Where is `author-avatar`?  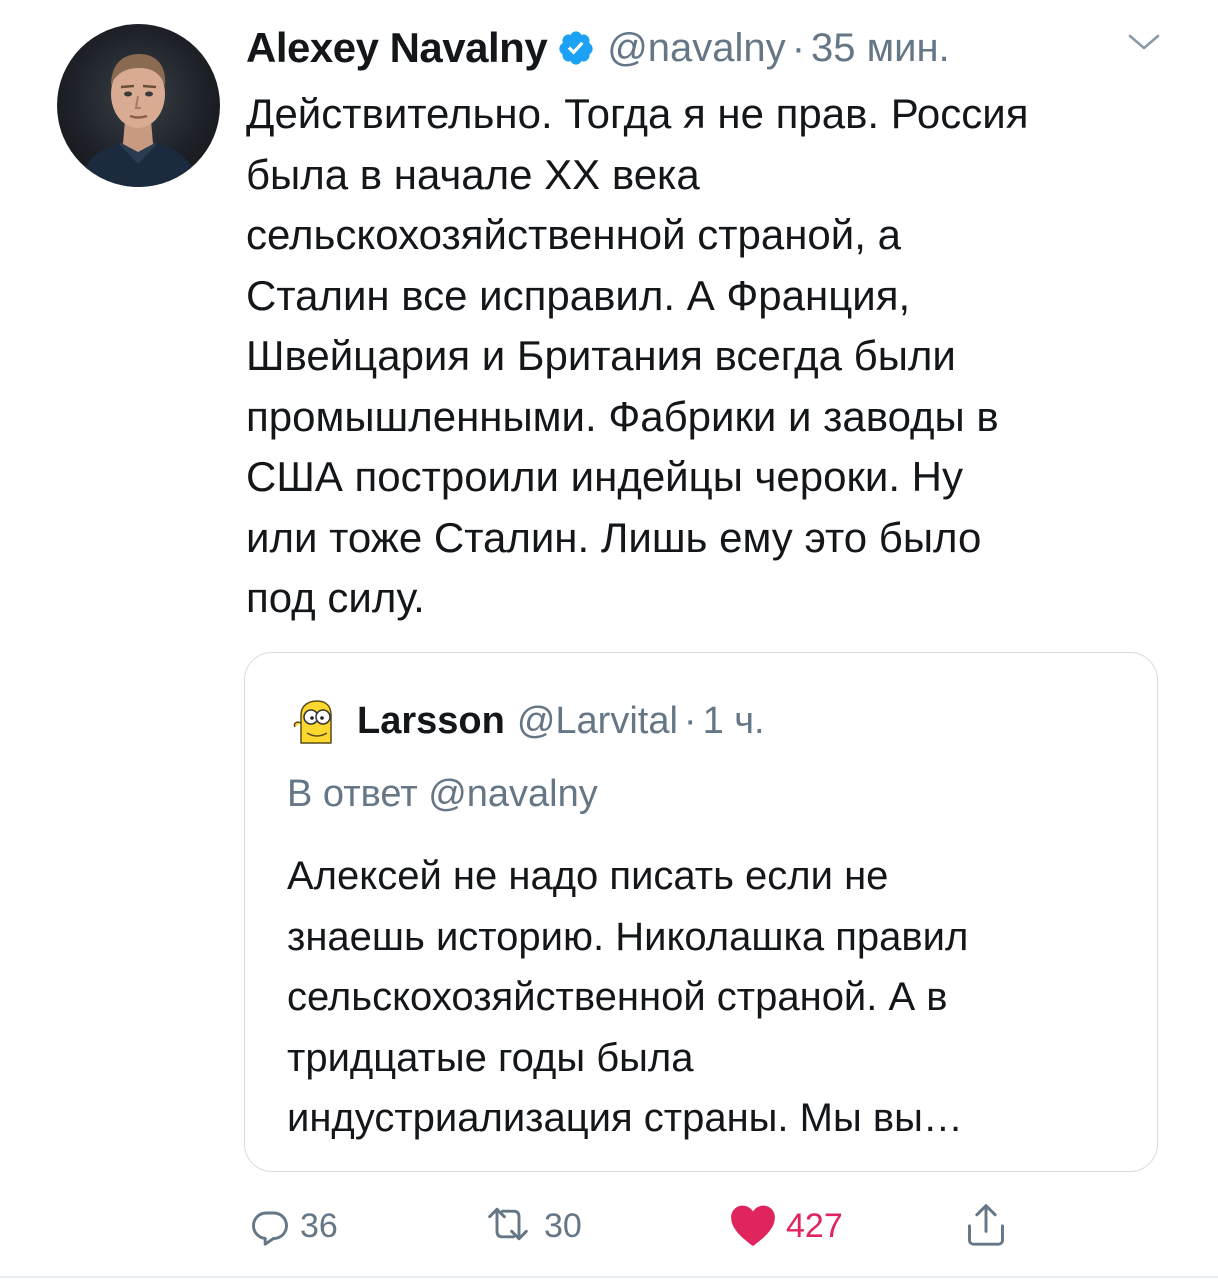 author-avatar is located at coordinates (138, 105).